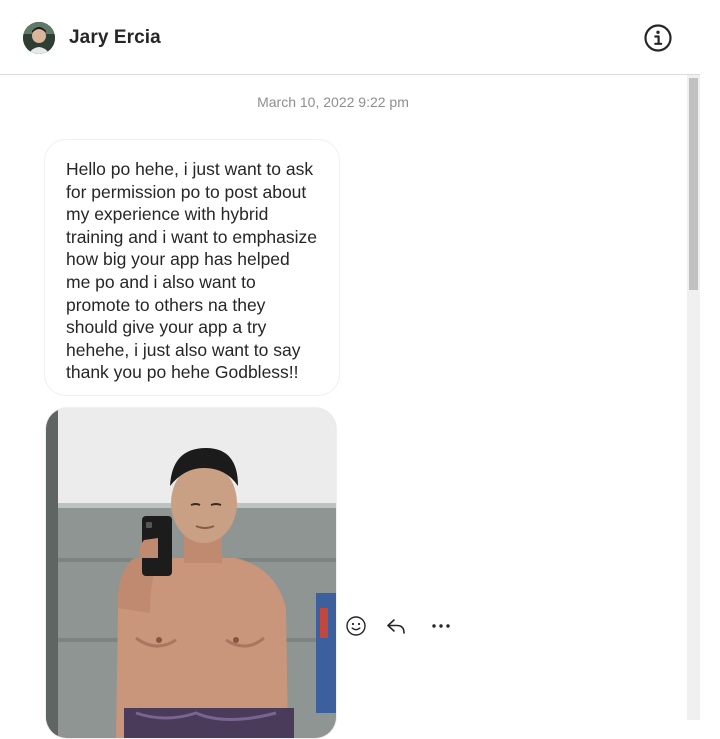  I want to click on info-circle-icon, so click(658, 38).